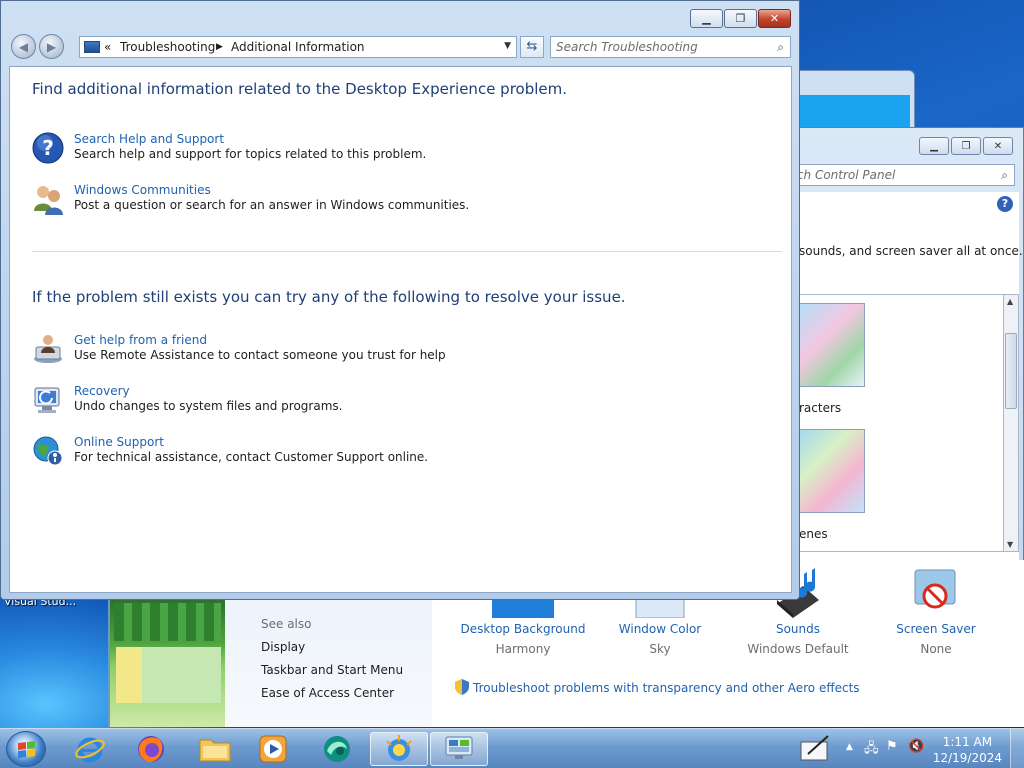  Describe the element at coordinates (813, 534) in the screenshot. I see `theme-label: enes` at that location.